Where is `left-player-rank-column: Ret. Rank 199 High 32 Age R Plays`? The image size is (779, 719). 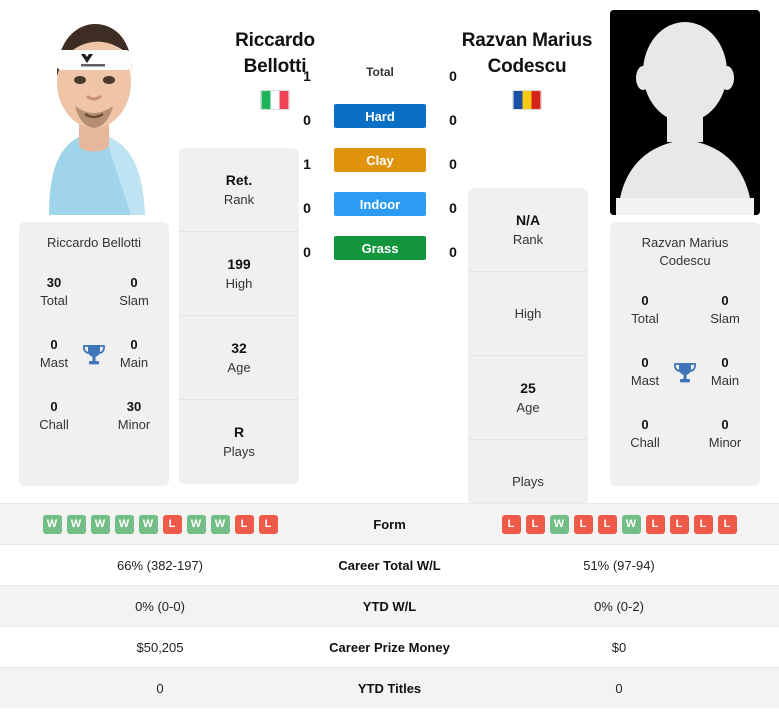 left-player-rank-column: Ret. Rank 199 High 32 Age R Plays is located at coordinates (239, 316).